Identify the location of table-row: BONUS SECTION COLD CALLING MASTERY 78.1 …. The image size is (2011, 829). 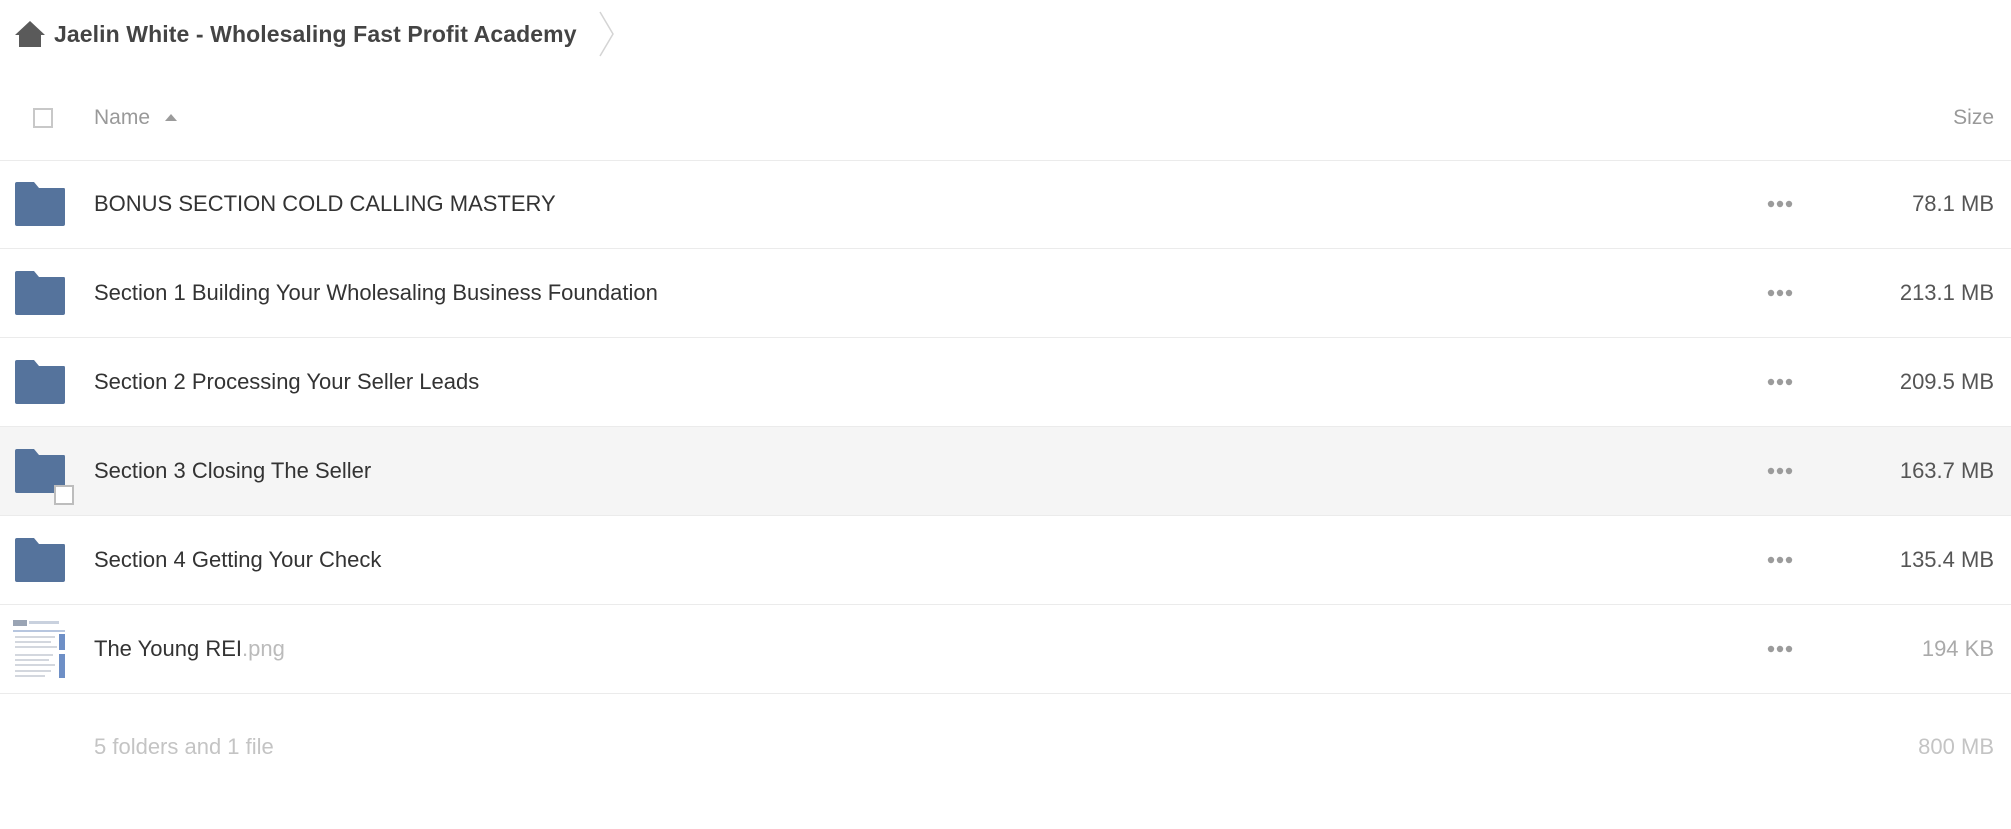
(1005, 204).